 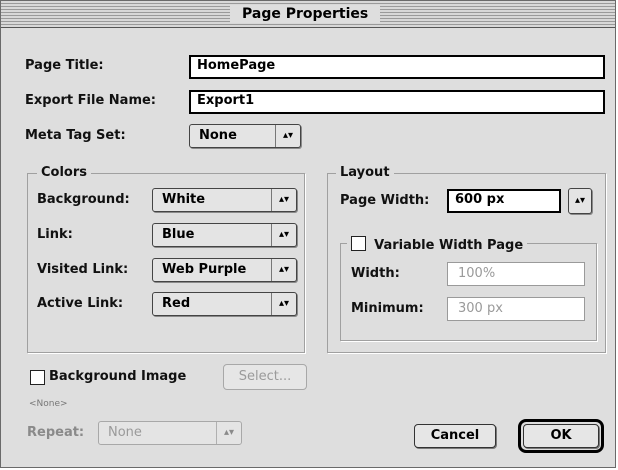 I want to click on width-field: 100%, so click(x=516, y=274).